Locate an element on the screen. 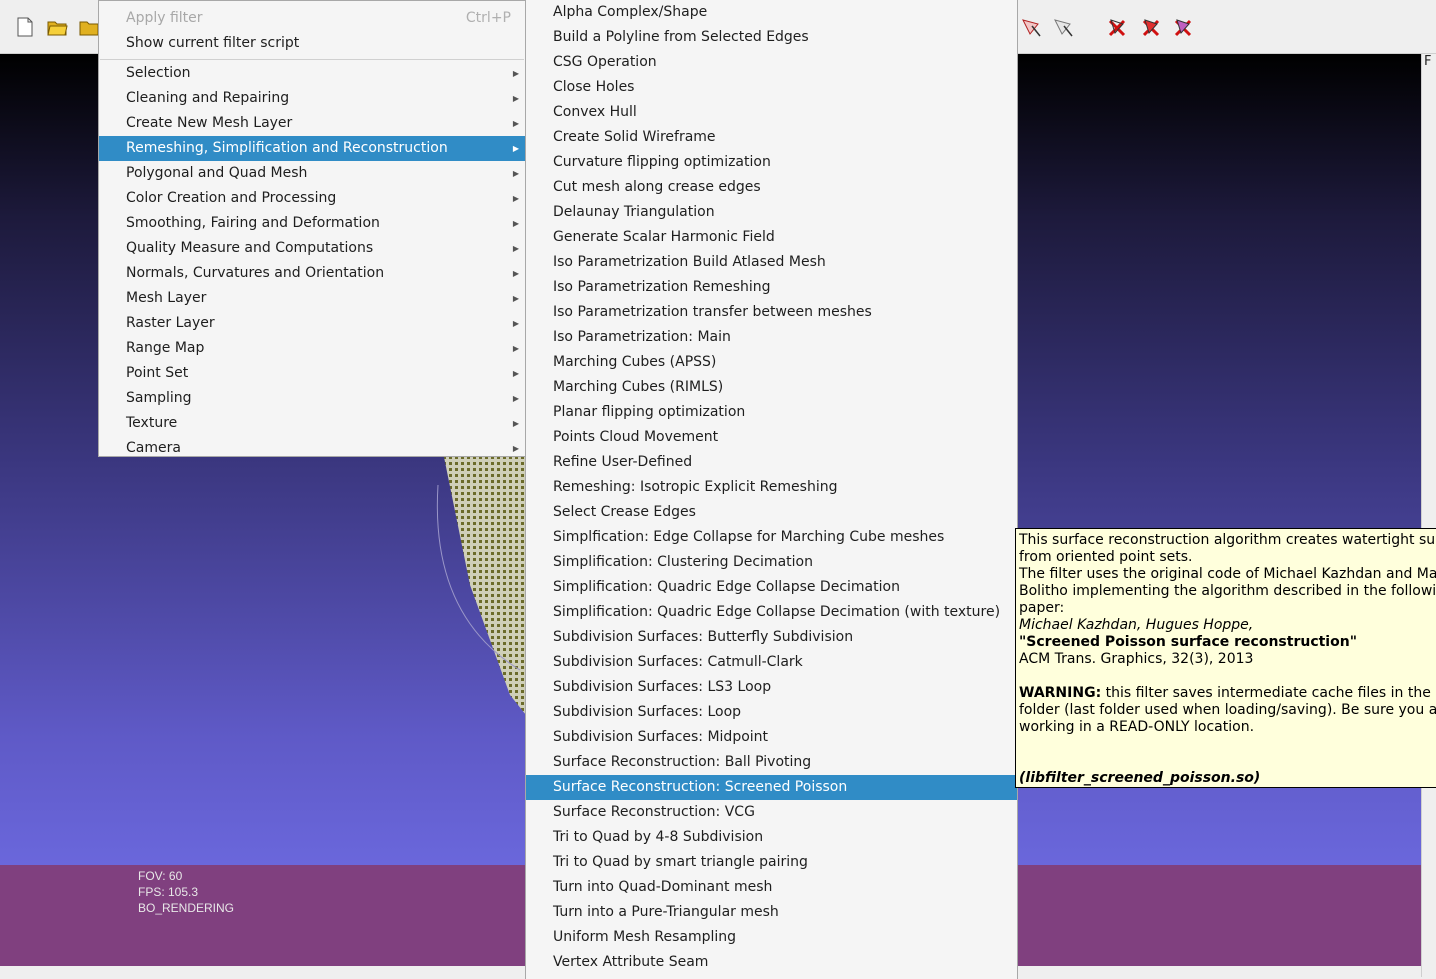 The image size is (1436, 979). open-project-icon is located at coordinates (89, 27).